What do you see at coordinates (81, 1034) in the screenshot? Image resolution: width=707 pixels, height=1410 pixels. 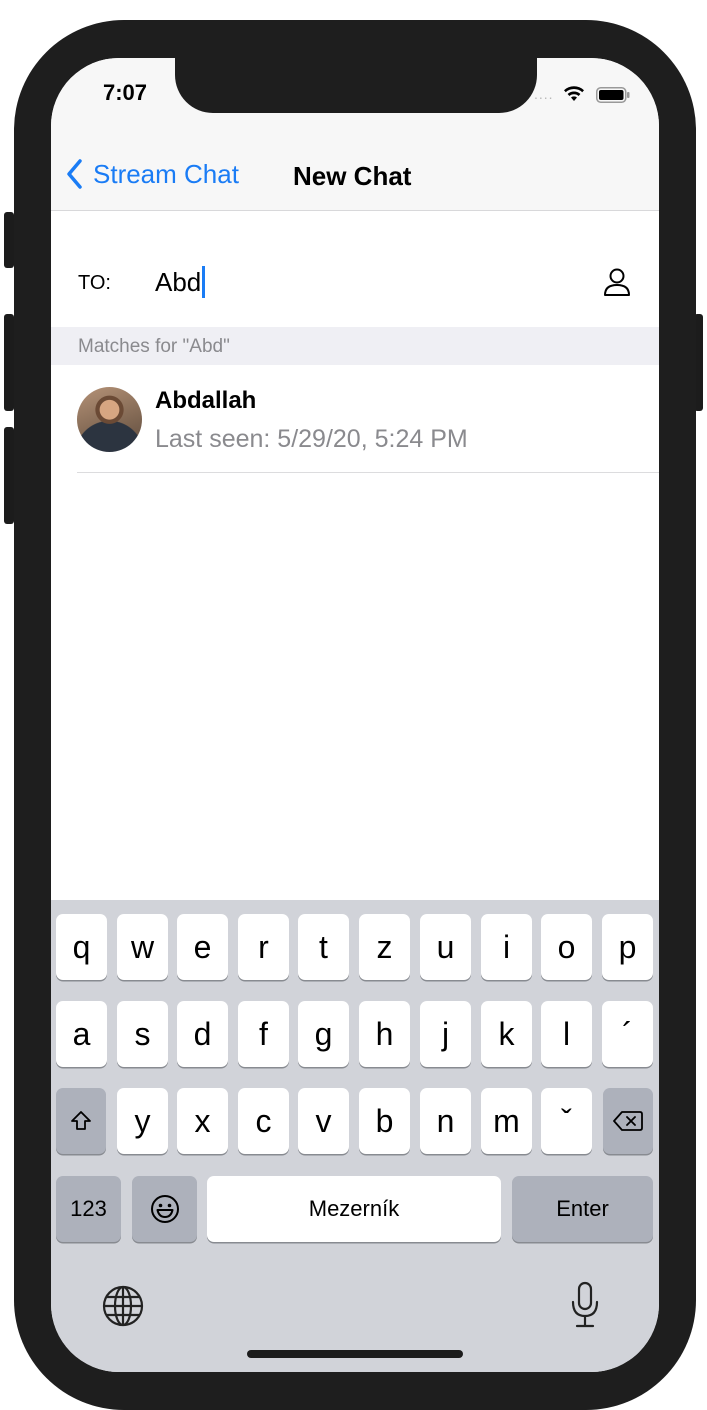 I see `key-a: a` at bounding box center [81, 1034].